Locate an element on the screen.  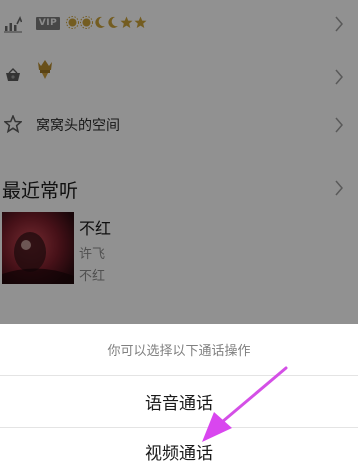
action-sheet-header: 你可以选择以下通话操作 is located at coordinates (179, 350).